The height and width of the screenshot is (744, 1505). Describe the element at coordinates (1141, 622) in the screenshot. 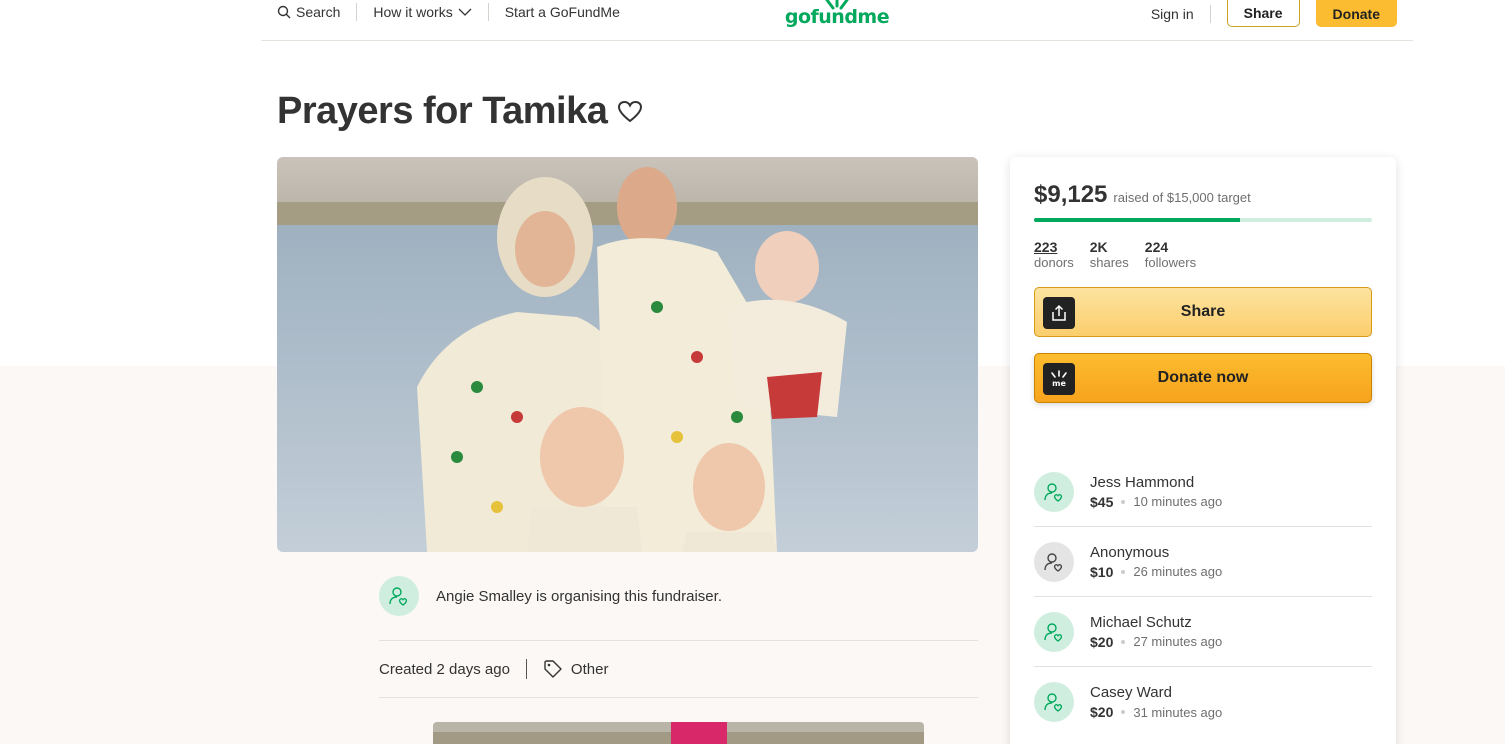

I see `donor-name: Michael Schutz` at that location.